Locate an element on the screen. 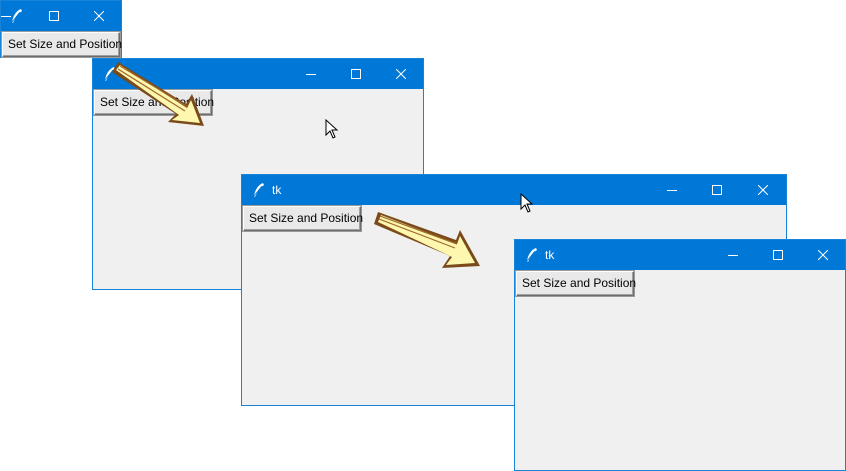 The image size is (846, 471). window-1: Set Size and Position is located at coordinates (61, 29).